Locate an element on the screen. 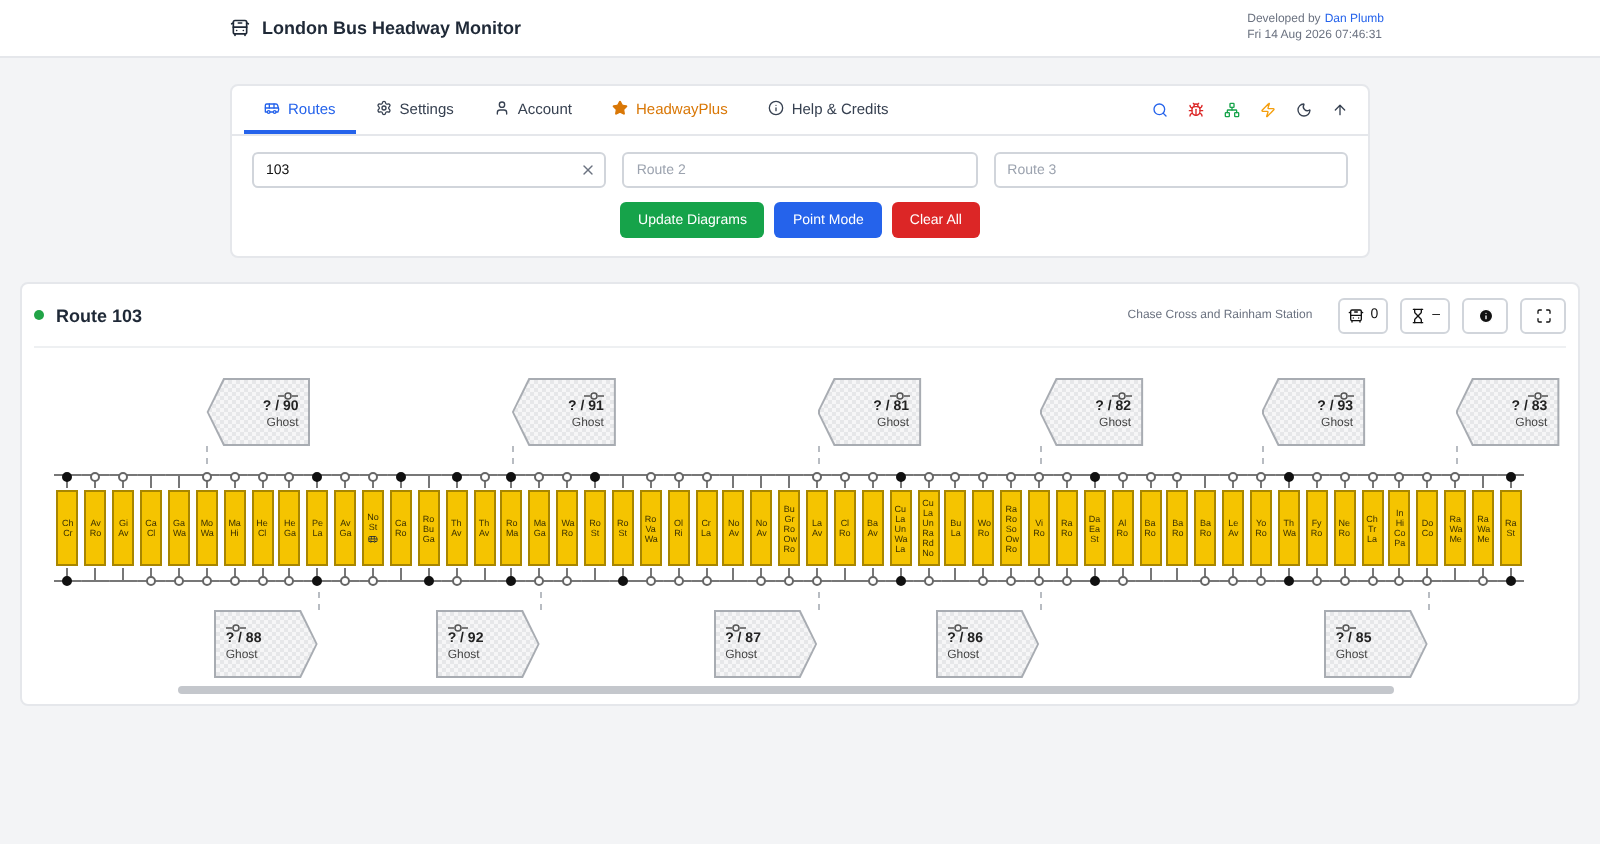 The image size is (1600, 844). fullscreen-icon is located at coordinates (1543, 315).